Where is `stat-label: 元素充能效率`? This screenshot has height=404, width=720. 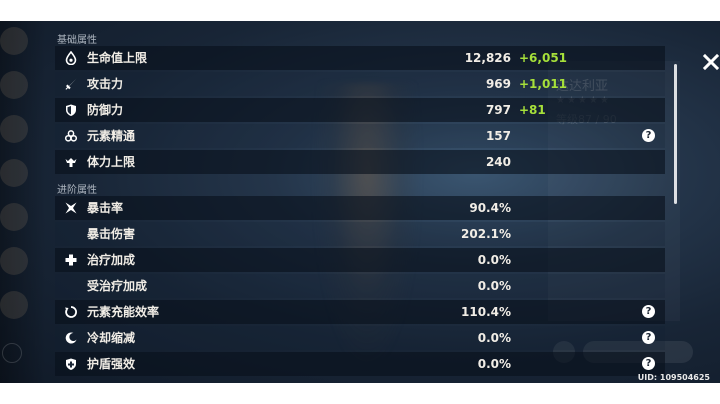 stat-label: 元素充能效率 is located at coordinates (123, 312).